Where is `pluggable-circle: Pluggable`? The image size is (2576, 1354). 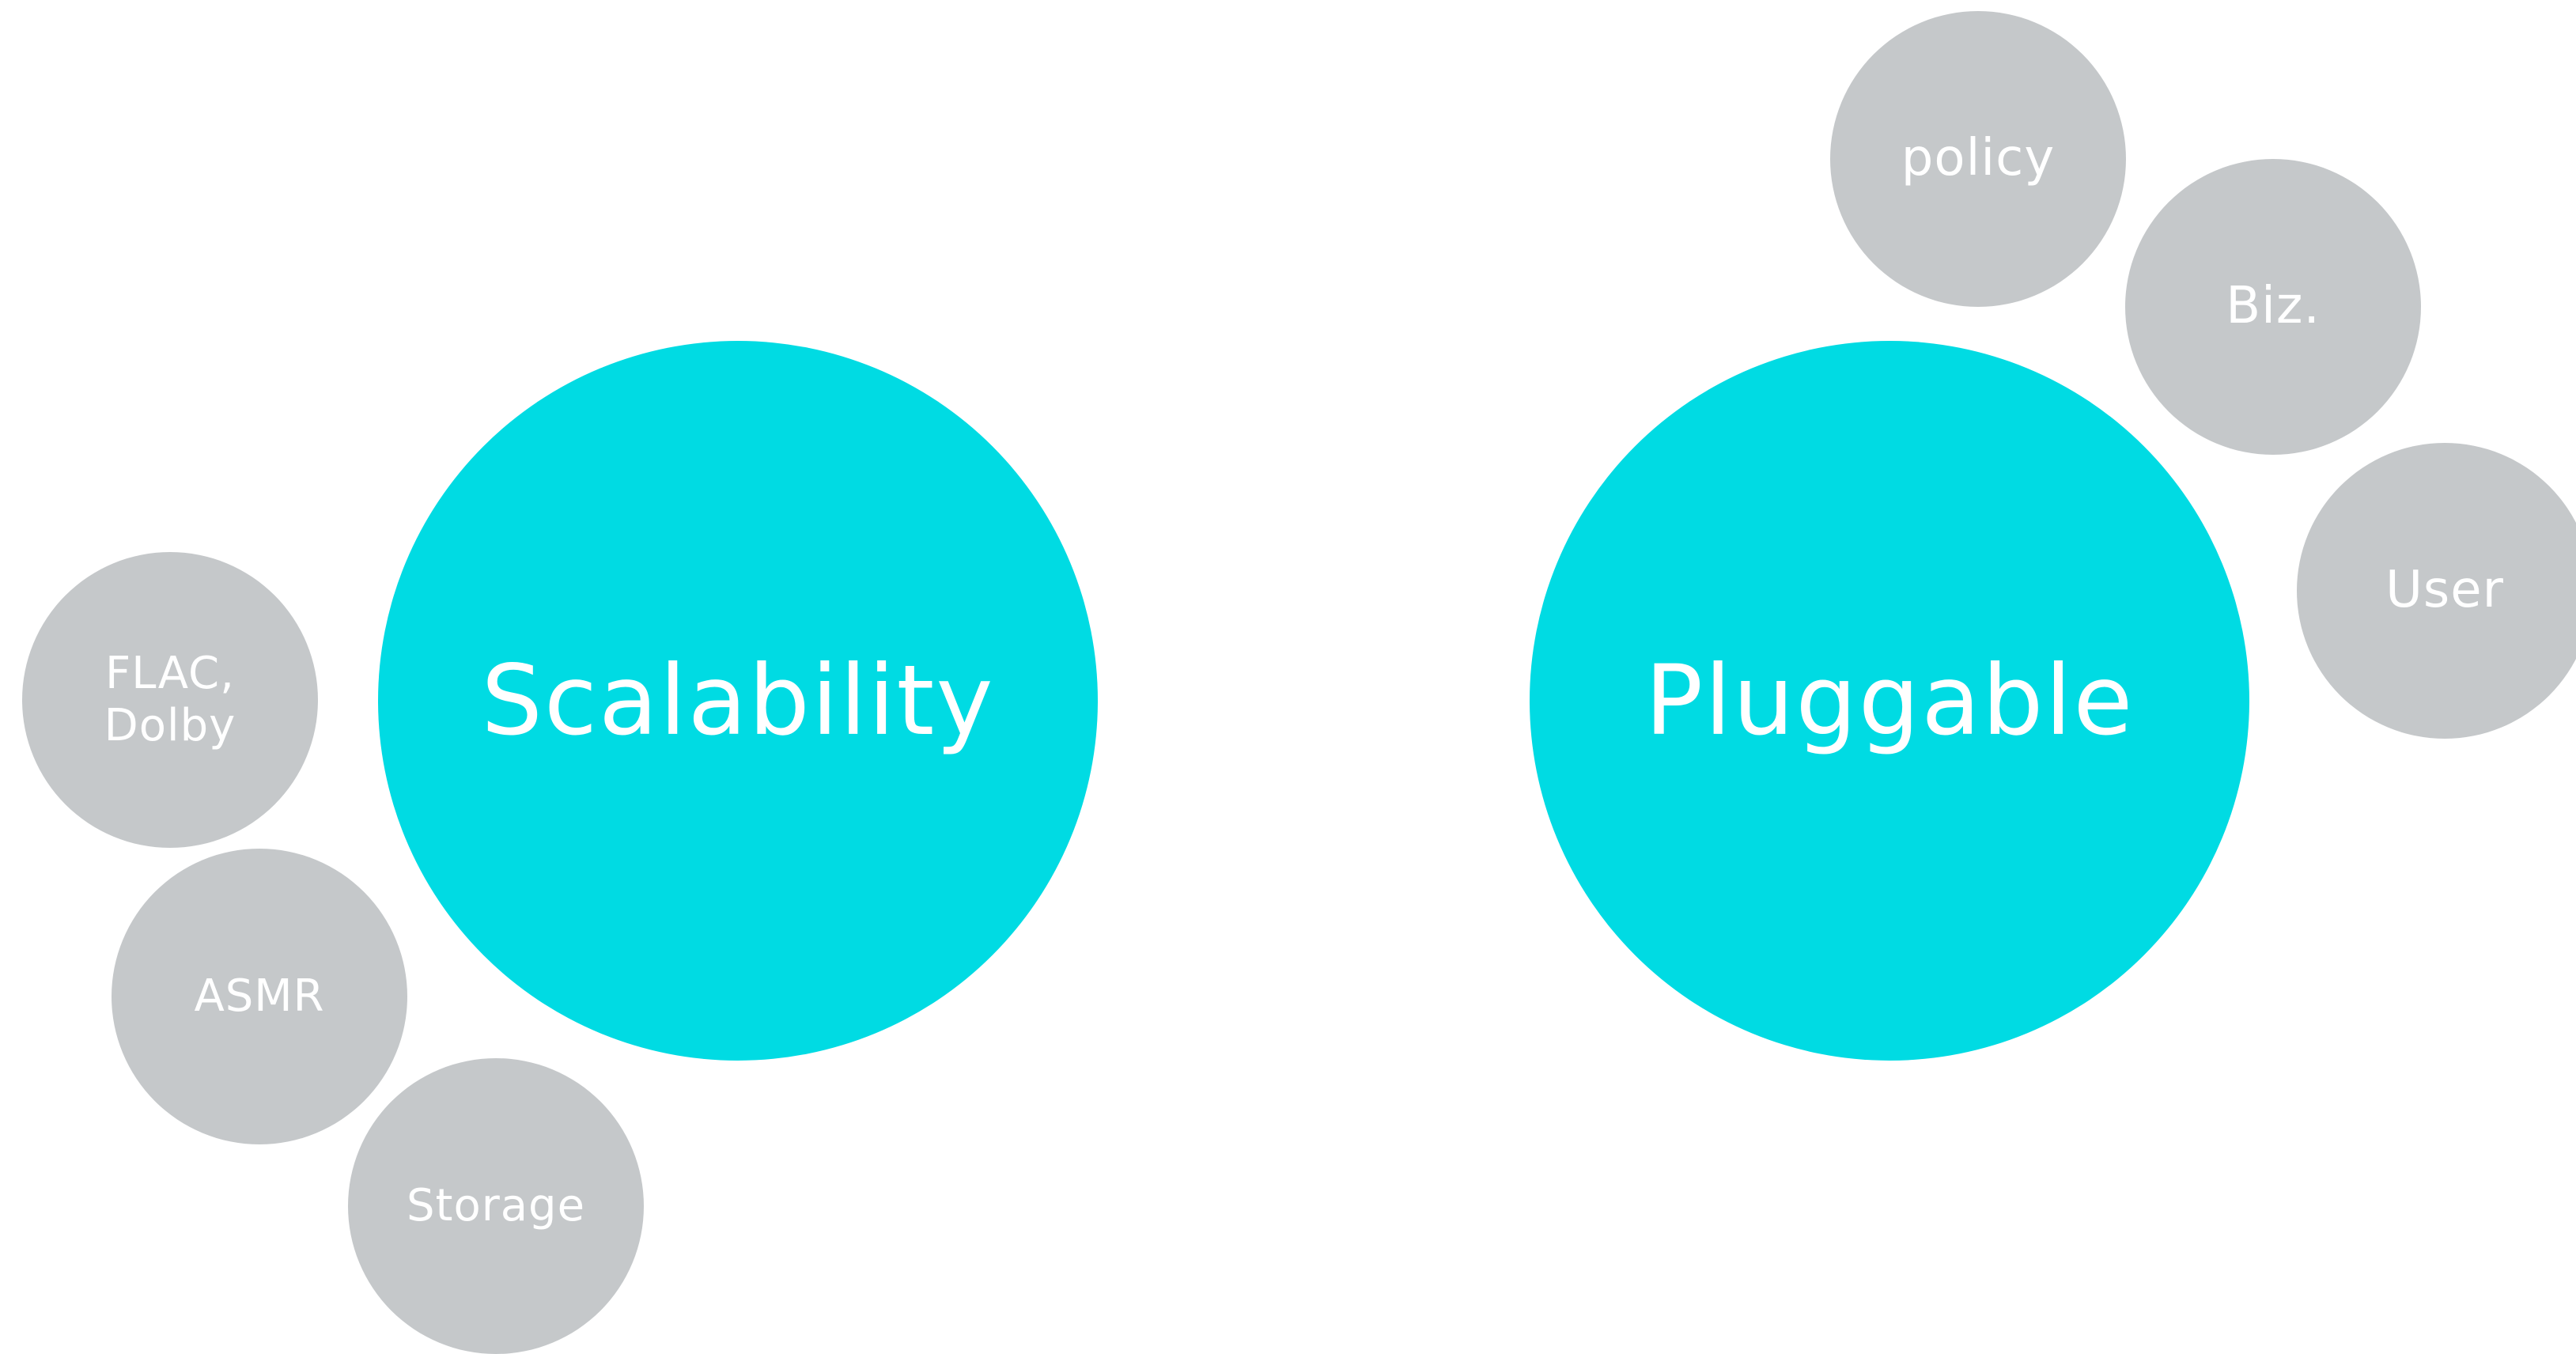
pluggable-circle: Pluggable is located at coordinates (1889, 701).